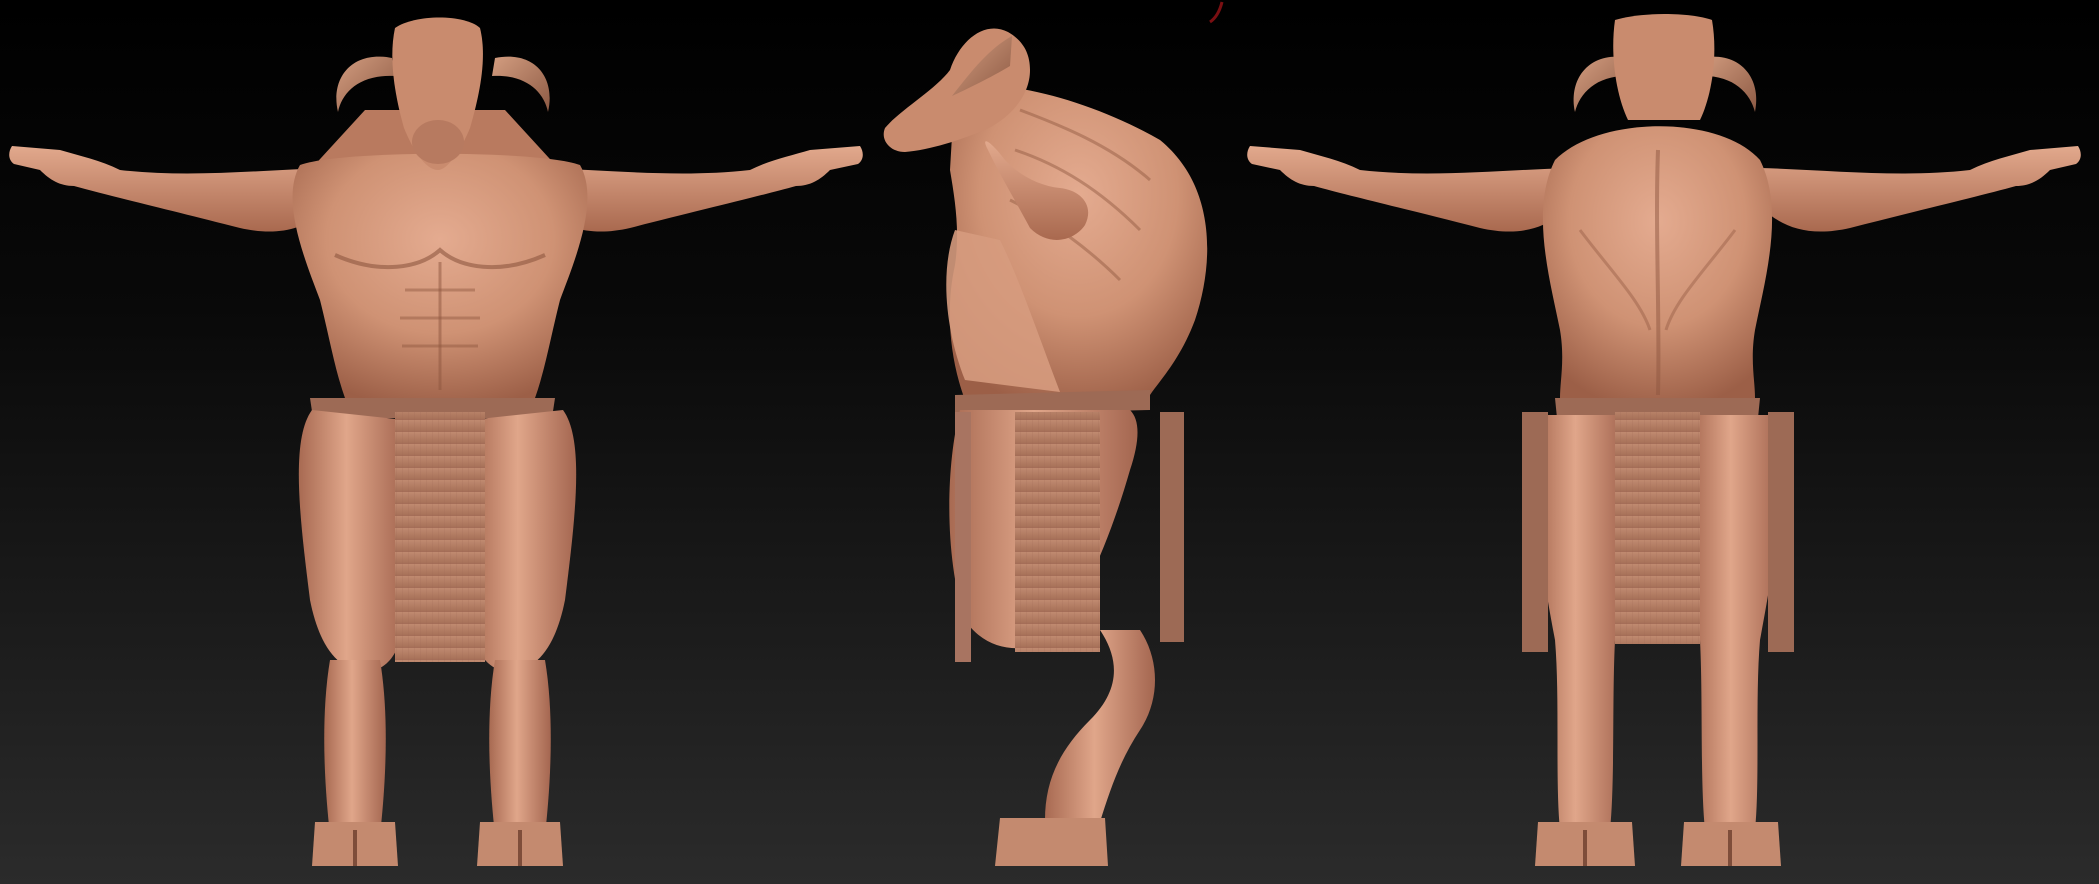 The width and height of the screenshot is (2099, 884). Describe the element at coordinates (351, 541) in the screenshot. I see `front-left-thigh` at that location.